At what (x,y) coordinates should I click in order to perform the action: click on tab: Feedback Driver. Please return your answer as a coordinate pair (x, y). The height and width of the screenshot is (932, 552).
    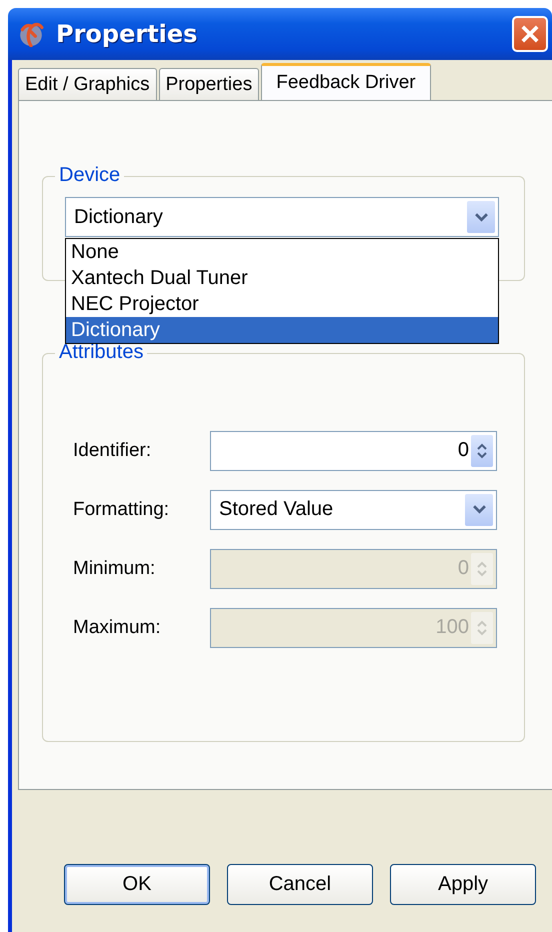
    Looking at the image, I should click on (346, 81).